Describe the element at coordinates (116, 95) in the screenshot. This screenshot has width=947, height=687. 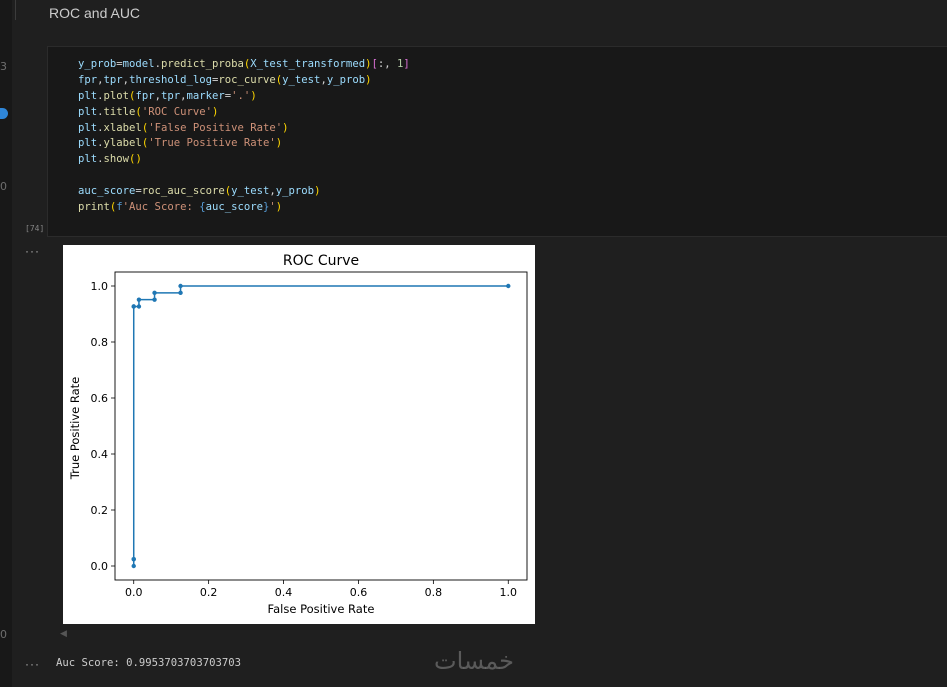
I see `code-token: plot` at that location.